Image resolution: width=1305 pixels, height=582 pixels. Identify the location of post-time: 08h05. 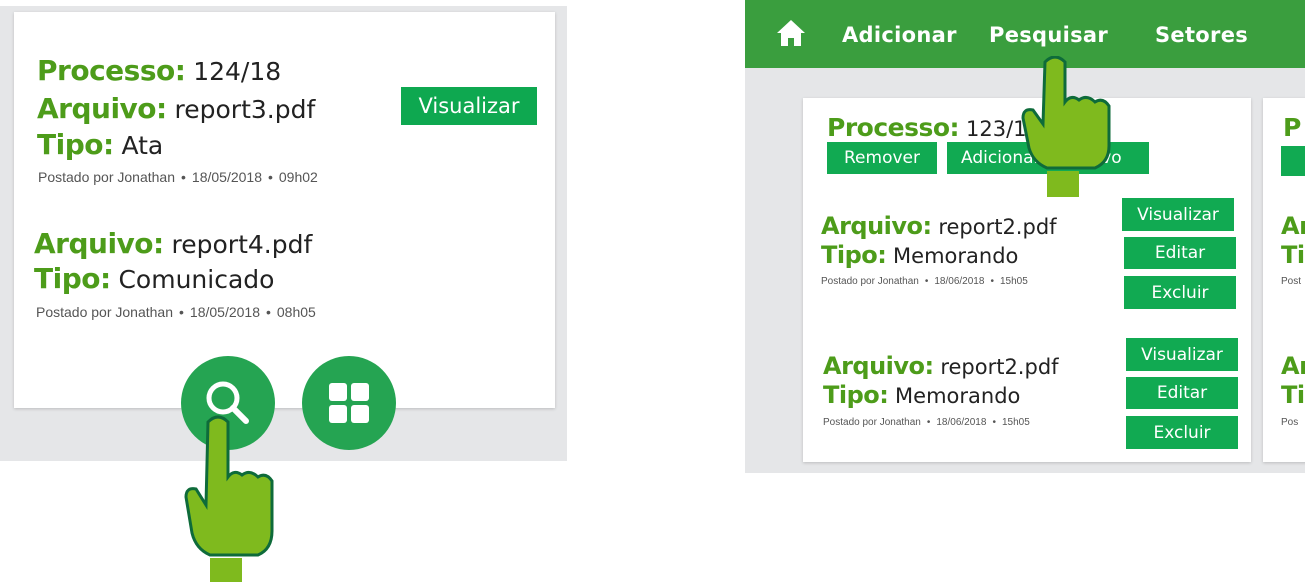
(296, 312).